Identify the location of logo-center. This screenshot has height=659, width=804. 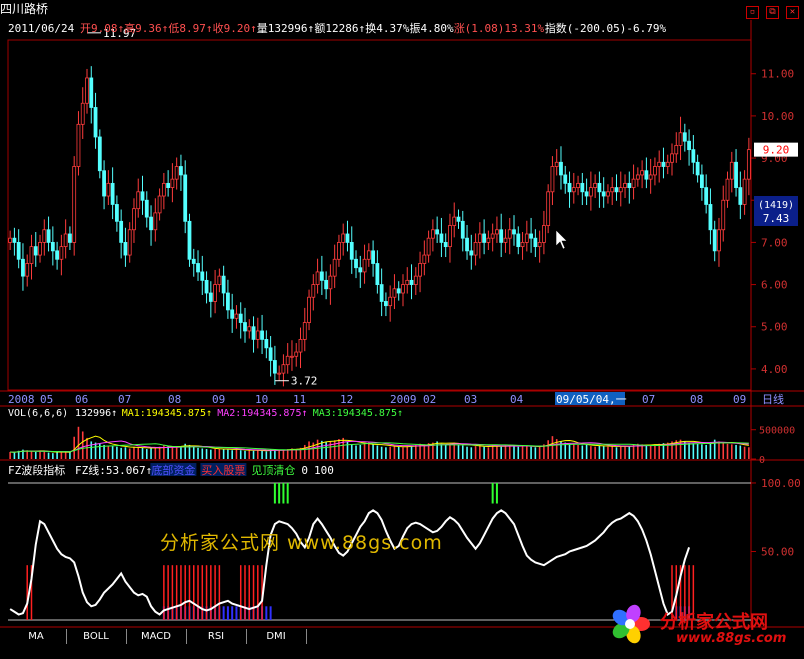
(630, 624).